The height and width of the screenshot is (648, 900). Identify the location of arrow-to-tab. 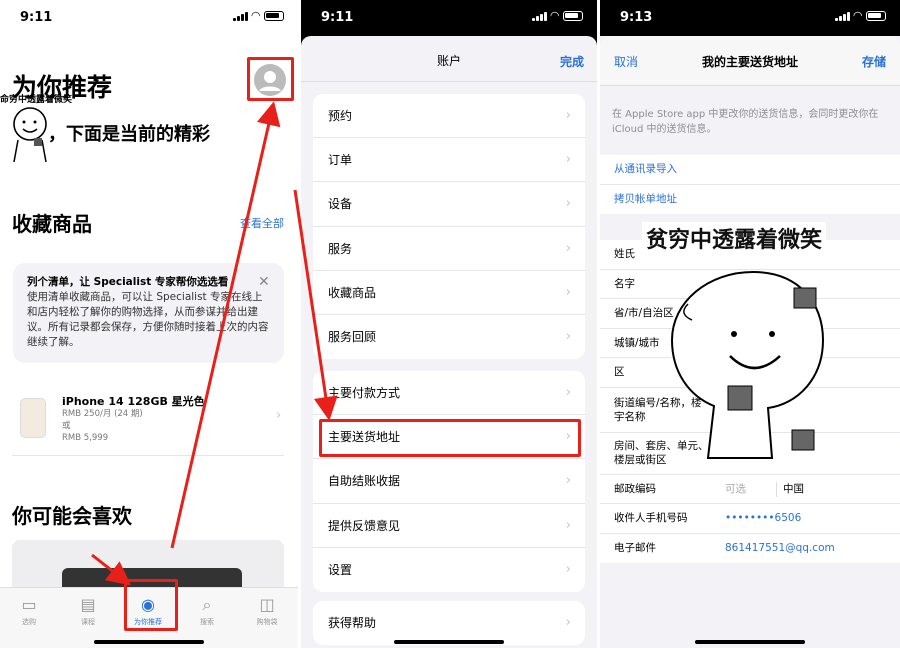
(111, 569).